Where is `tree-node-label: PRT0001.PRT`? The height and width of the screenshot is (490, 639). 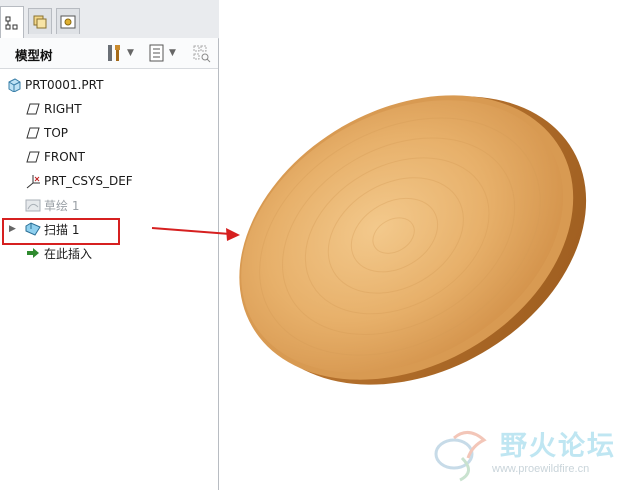 tree-node-label: PRT0001.PRT is located at coordinates (64, 85).